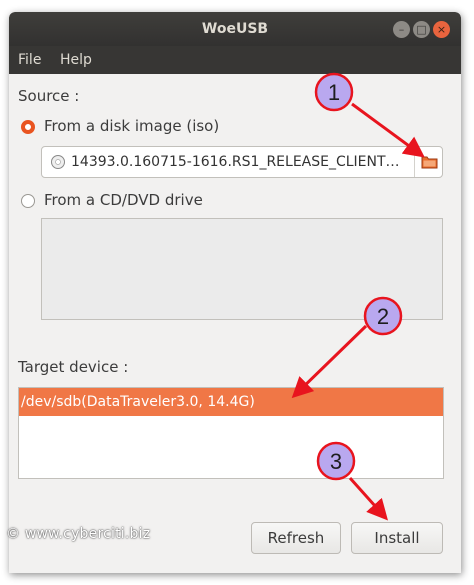 The height and width of the screenshot is (585, 474). I want to click on callout-2-label: 2, so click(383, 316).